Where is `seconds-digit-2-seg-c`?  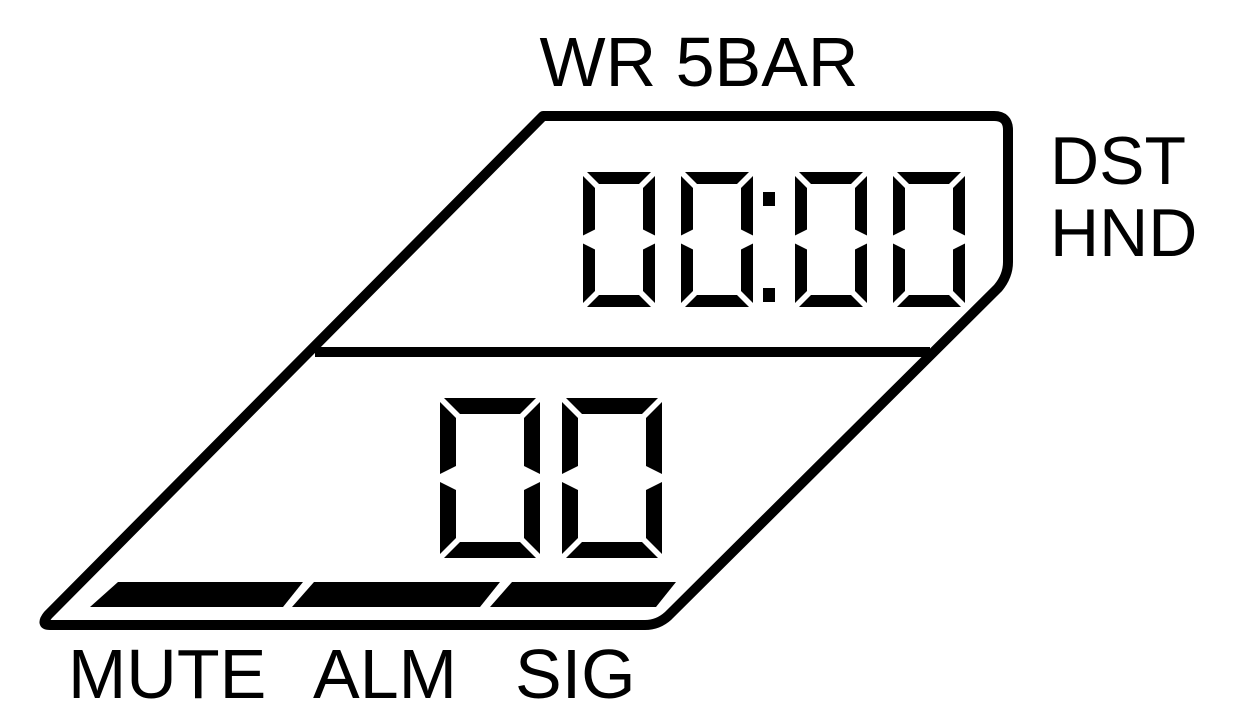
seconds-digit-2-seg-c is located at coordinates (654, 518).